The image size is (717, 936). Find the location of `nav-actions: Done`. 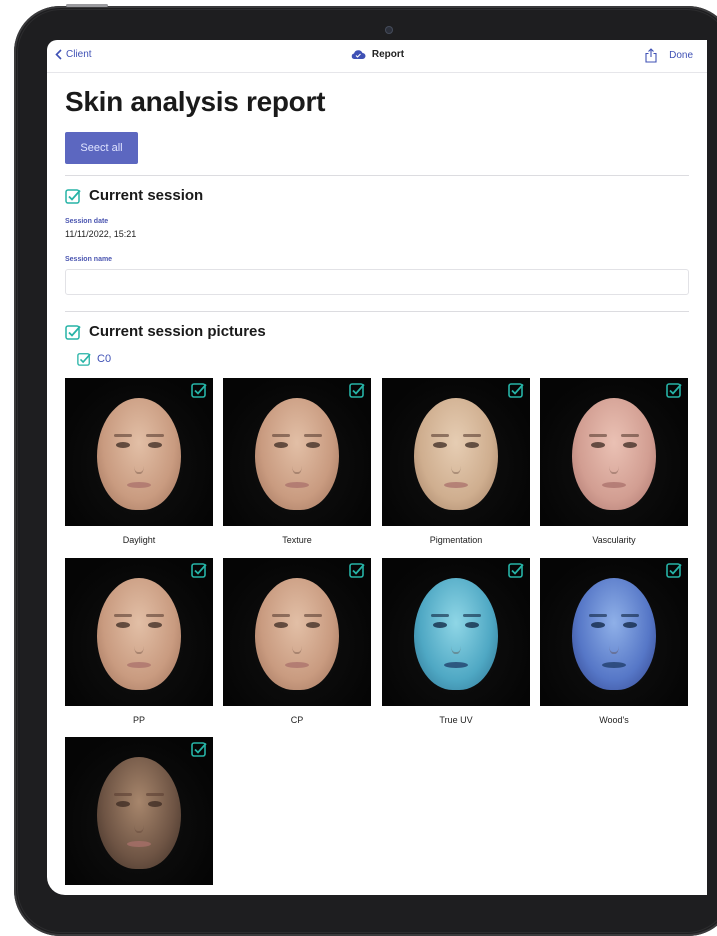

nav-actions: Done is located at coordinates (669, 55).